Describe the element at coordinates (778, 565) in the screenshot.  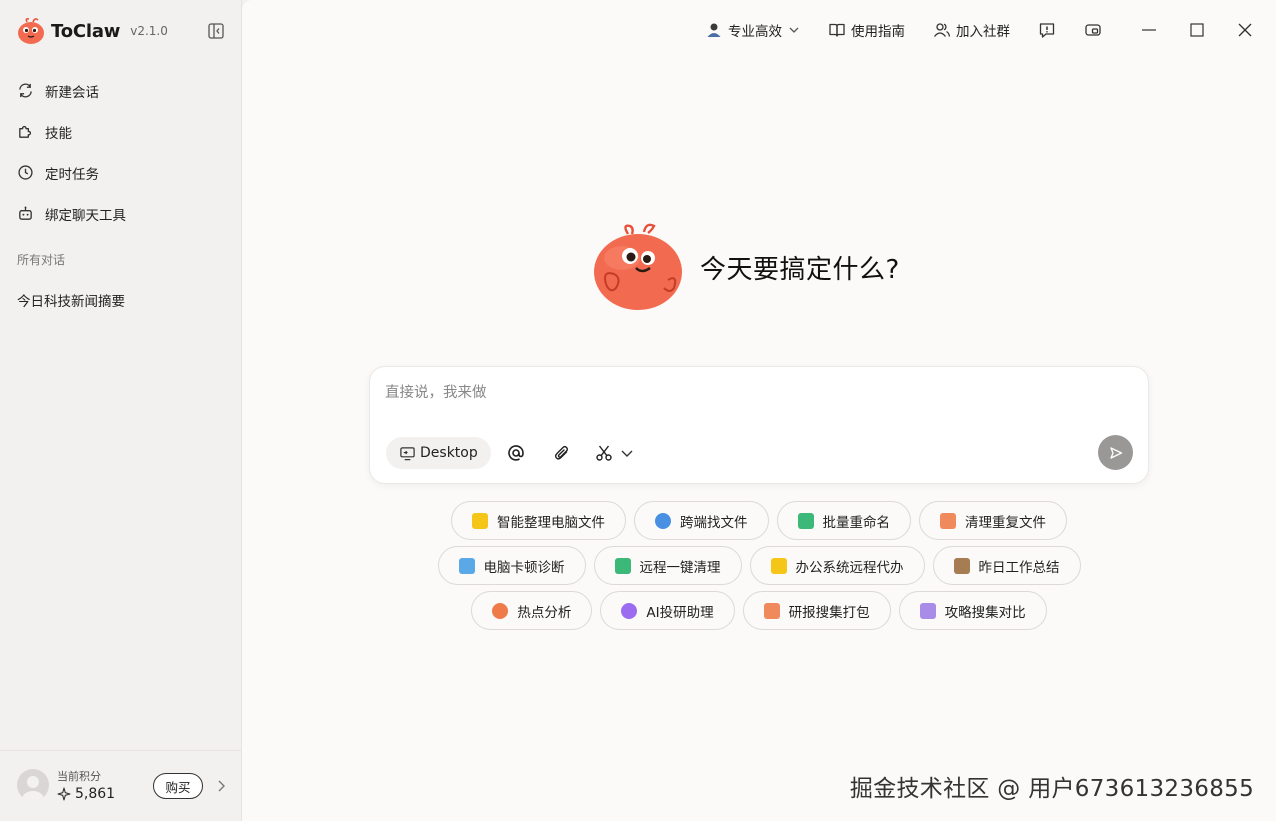
I see `oa-icon` at that location.